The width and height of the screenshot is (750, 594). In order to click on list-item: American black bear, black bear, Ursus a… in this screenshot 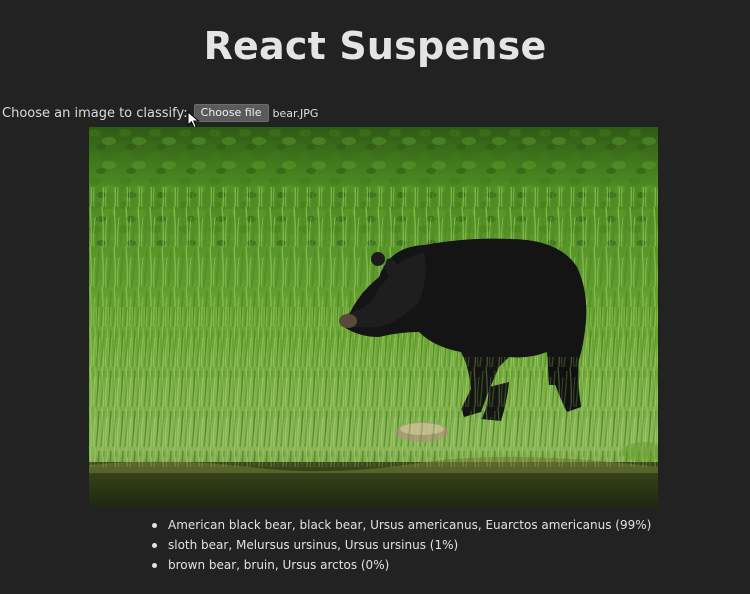, I will do `click(401, 525)`.